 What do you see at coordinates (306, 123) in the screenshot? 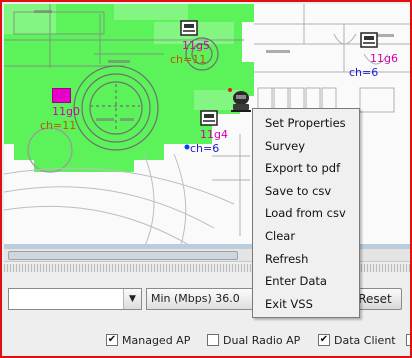
I see `menu-item-set-properties: Set Properties` at bounding box center [306, 123].